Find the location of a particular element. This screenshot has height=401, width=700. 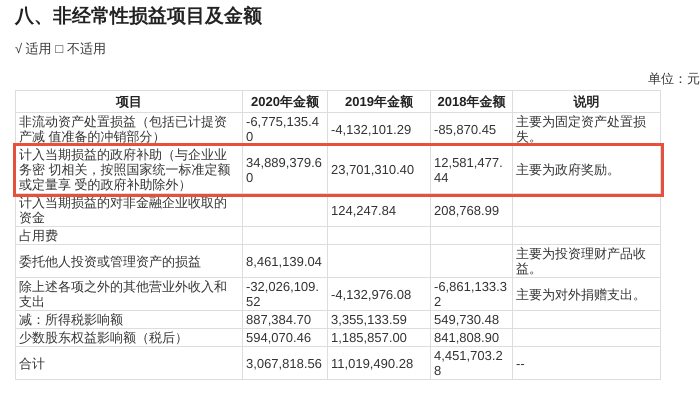

table-cell: -4,132,976.08 is located at coordinates (371, 294).